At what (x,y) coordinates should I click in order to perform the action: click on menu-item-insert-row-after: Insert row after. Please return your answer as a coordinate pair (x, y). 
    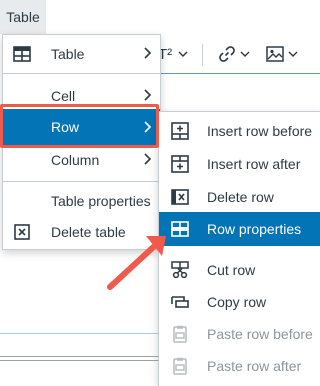
    Looking at the image, I should click on (239, 164).